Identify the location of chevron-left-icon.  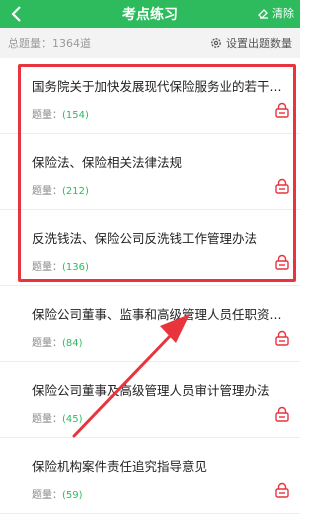
(16, 14).